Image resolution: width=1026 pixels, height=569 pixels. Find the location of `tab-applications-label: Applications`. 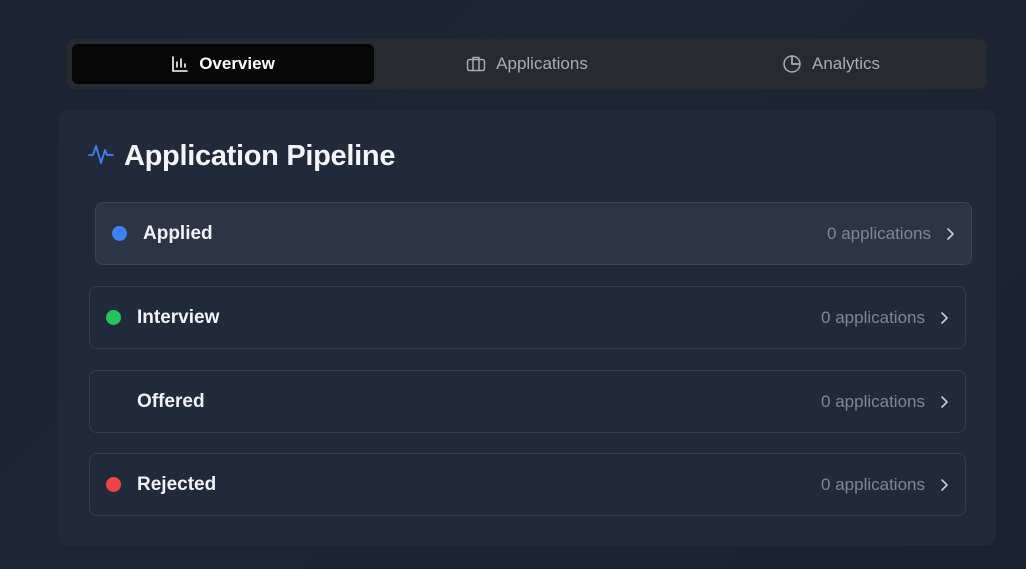

tab-applications-label: Applications is located at coordinates (542, 63).